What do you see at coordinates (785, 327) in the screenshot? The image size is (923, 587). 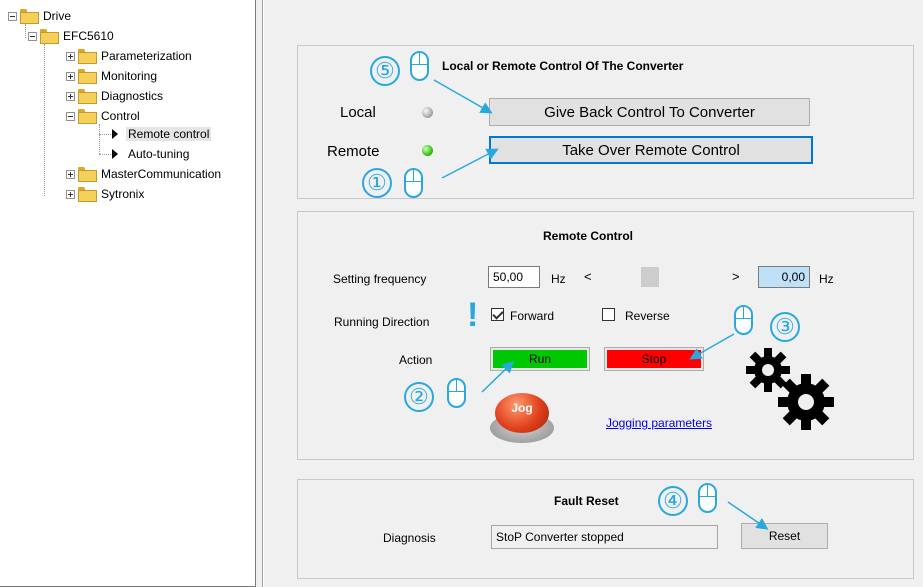 I see `step-3-callout: ③` at bounding box center [785, 327].